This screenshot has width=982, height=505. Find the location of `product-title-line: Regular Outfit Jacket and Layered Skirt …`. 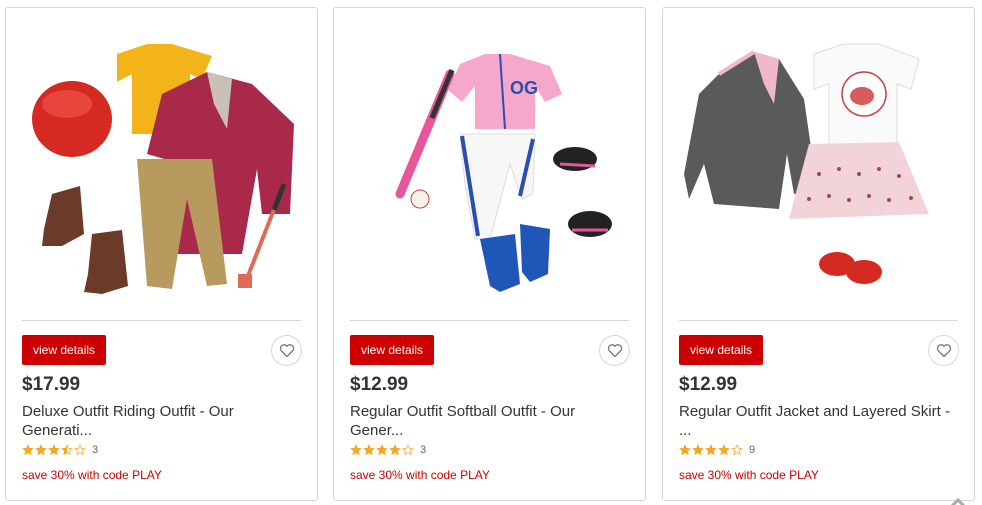

product-title-line: Regular Outfit Jacket and Layered Skirt … is located at coordinates (814, 411).